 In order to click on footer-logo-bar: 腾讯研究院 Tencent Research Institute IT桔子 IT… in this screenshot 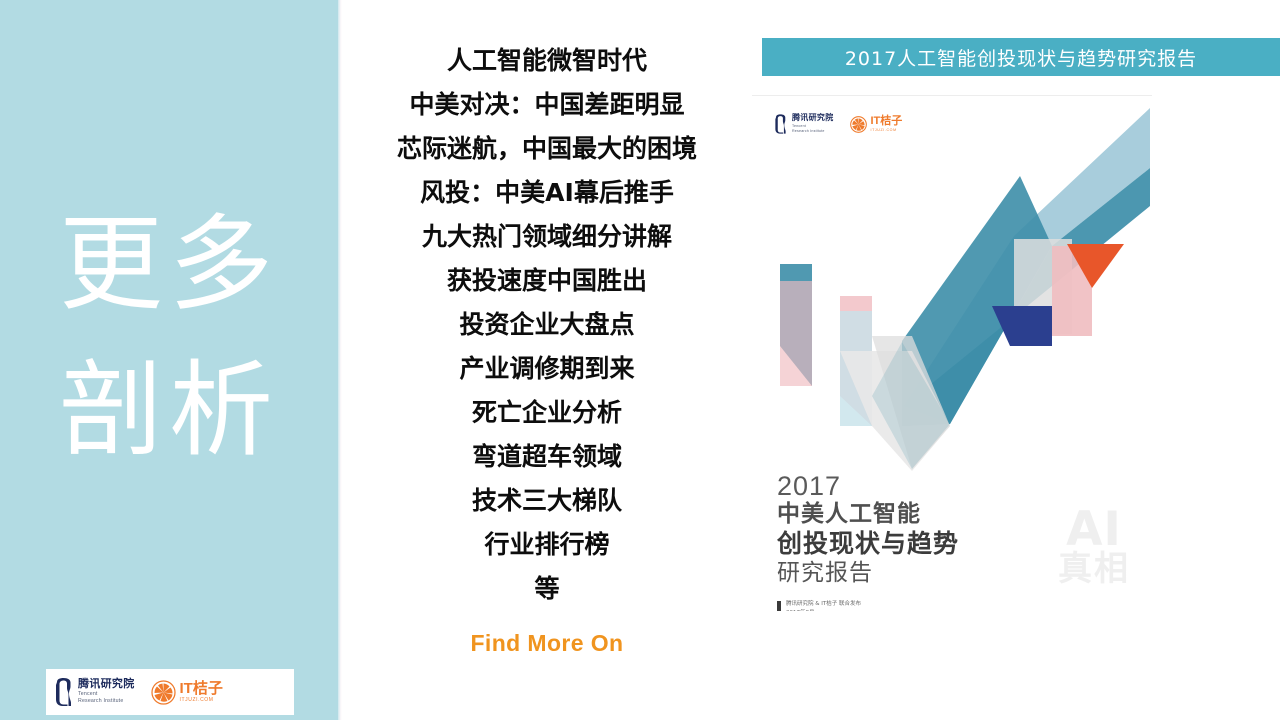, I will do `click(170, 692)`.